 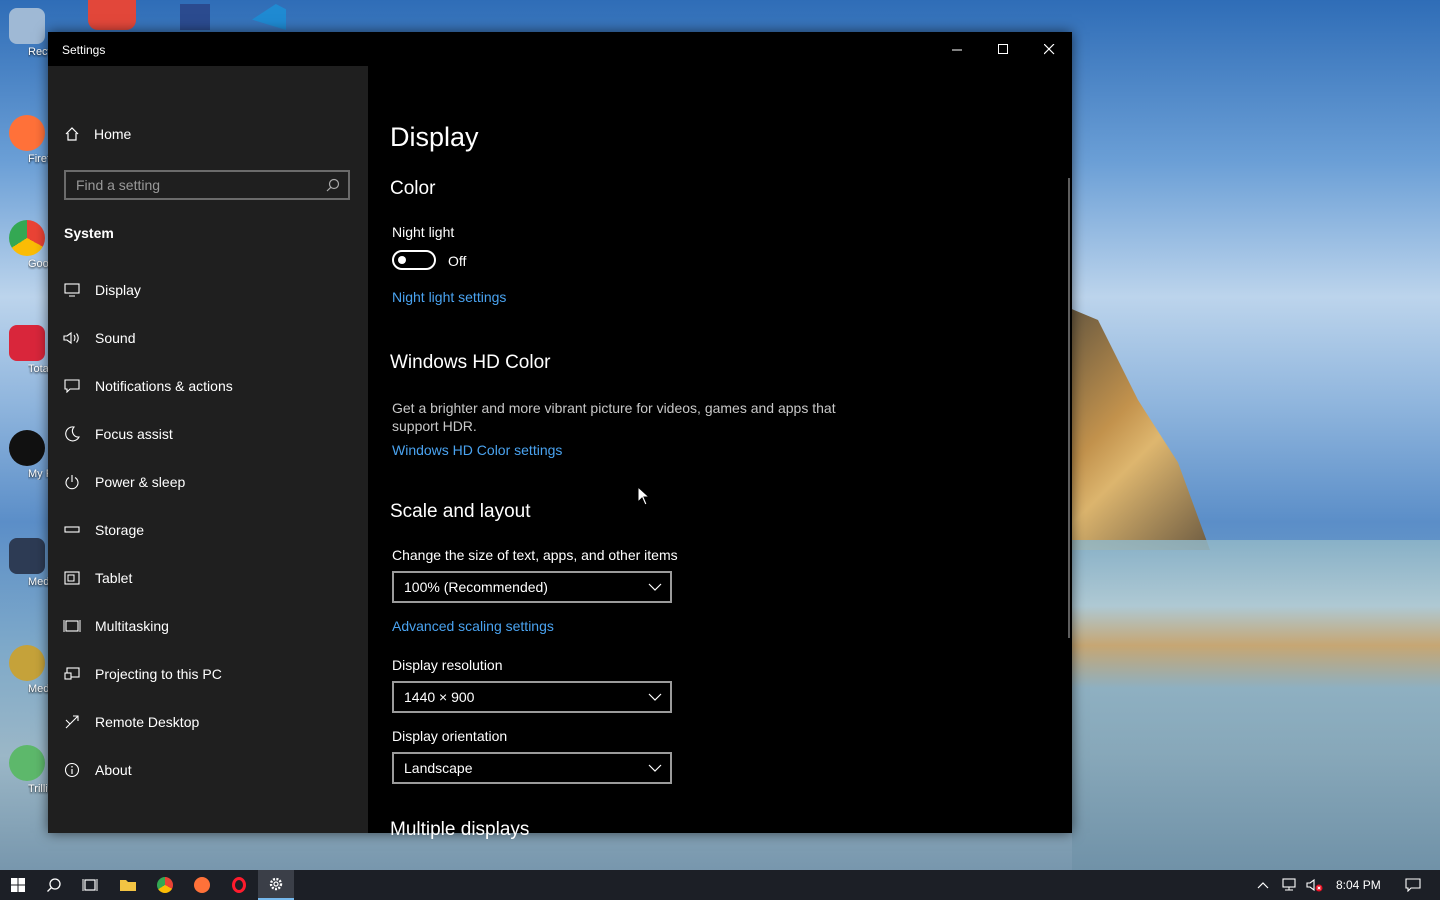 What do you see at coordinates (29, 788) in the screenshot?
I see `desktop-icon-trillian: Trillia` at bounding box center [29, 788].